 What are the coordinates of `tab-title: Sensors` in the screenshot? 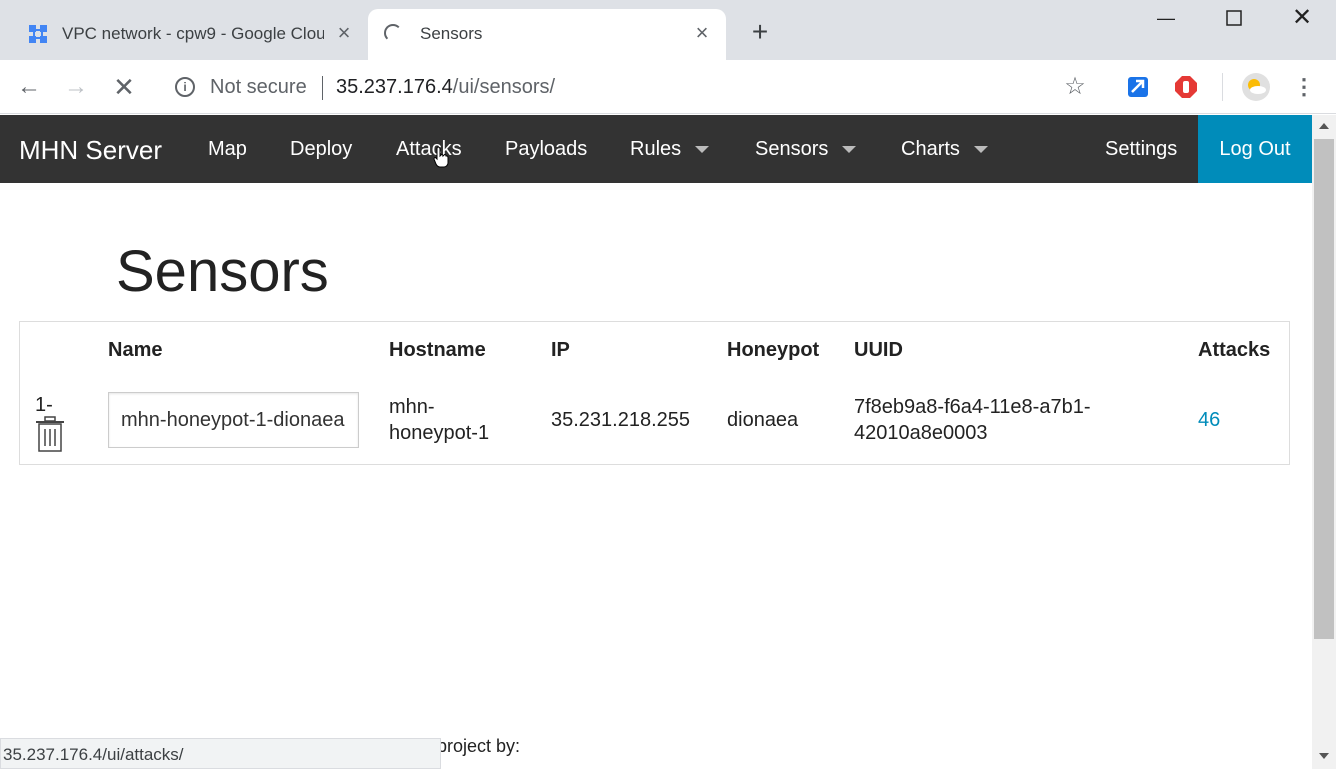 It's located at (451, 33).